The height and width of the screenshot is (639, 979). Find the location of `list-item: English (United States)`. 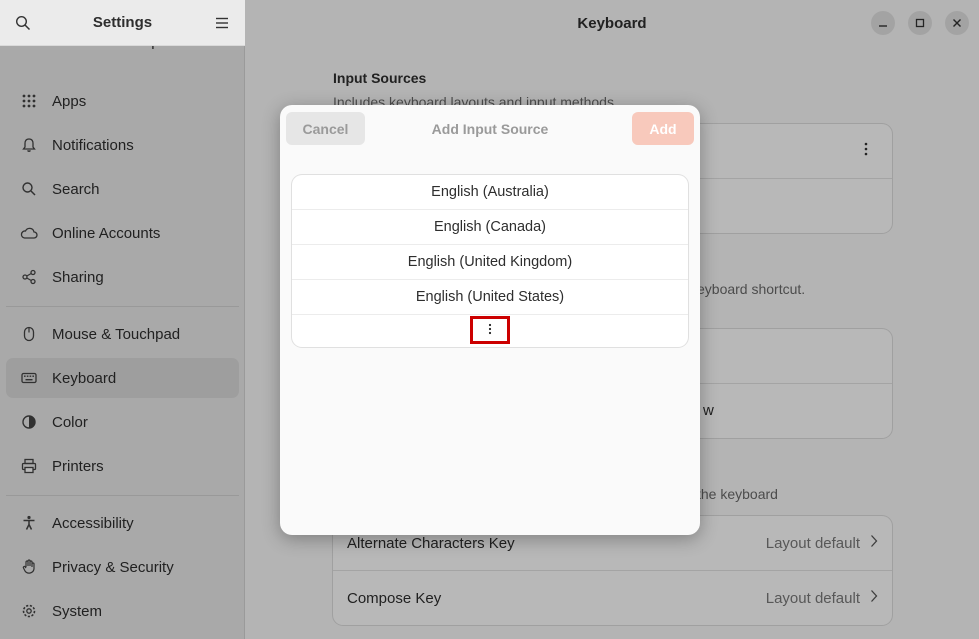

list-item: English (United States) is located at coordinates (490, 297).